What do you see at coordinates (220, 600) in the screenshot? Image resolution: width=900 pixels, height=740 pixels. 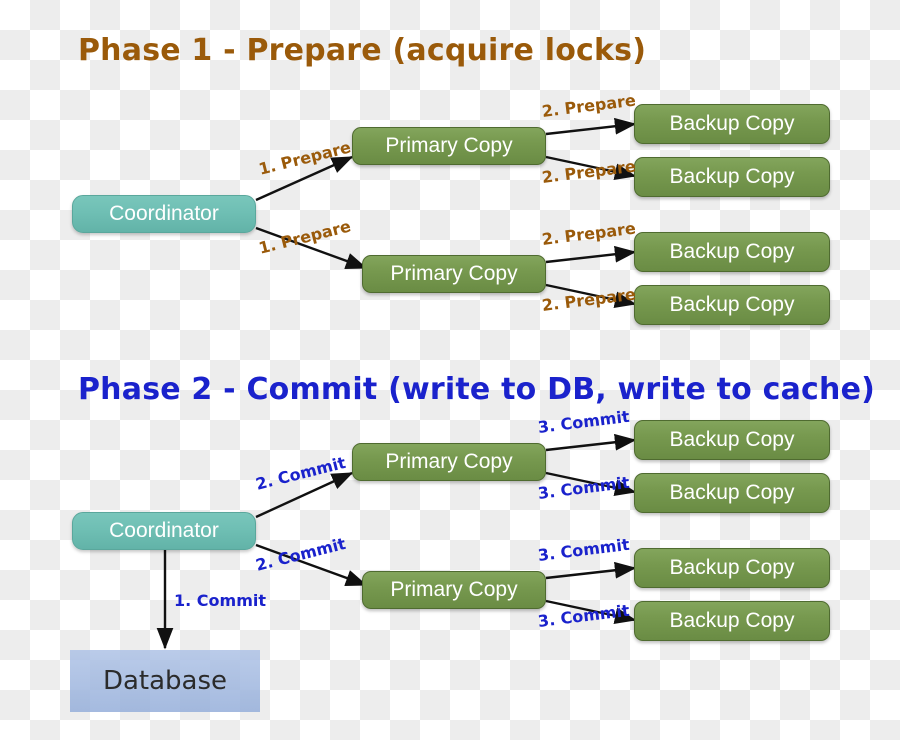 I see `phase2-edge-label-1-commit: 1. Commit` at bounding box center [220, 600].